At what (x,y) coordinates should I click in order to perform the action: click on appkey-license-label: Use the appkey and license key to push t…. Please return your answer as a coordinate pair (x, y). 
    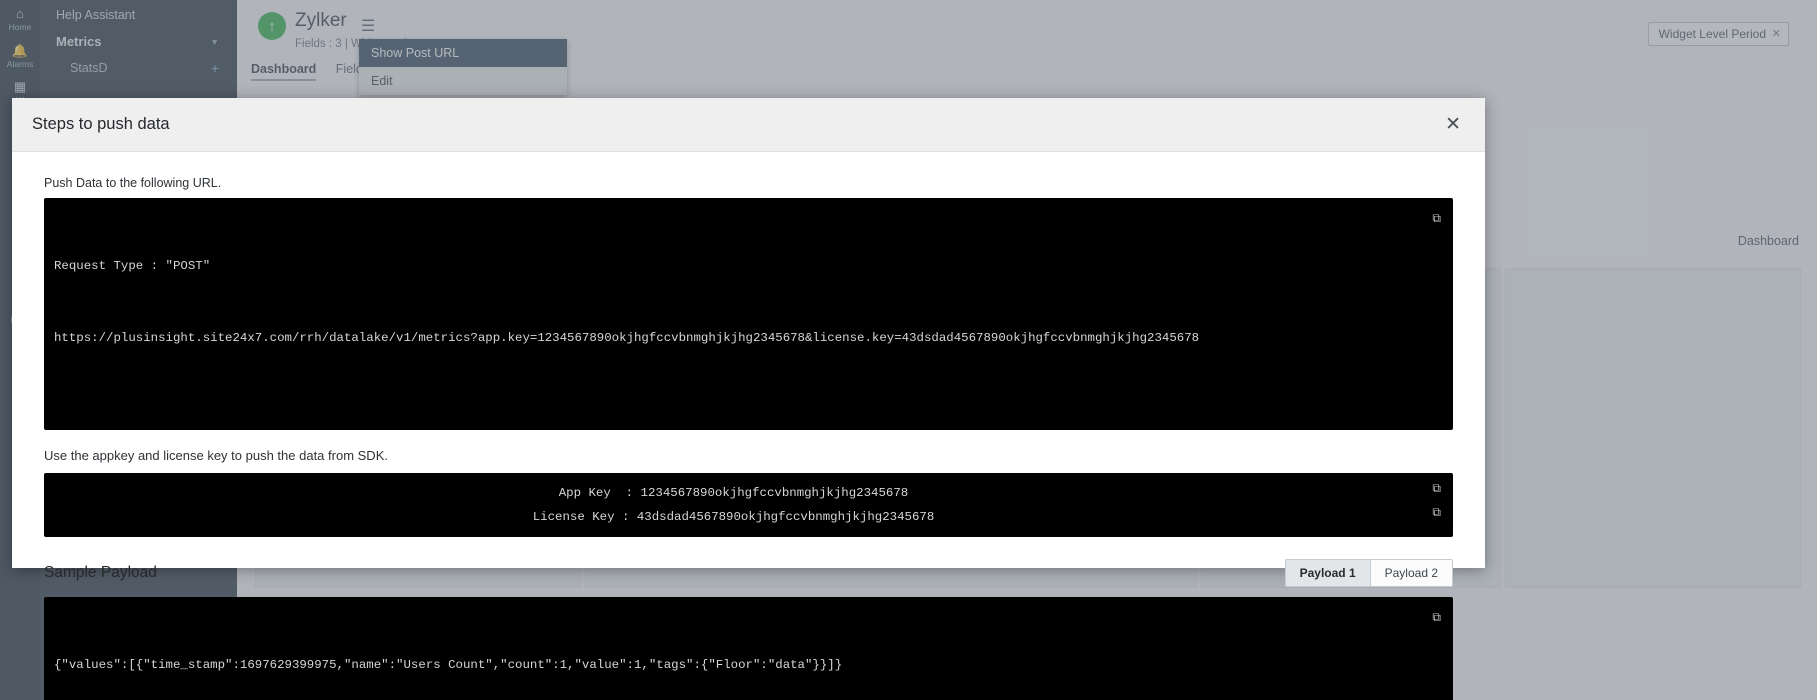
    Looking at the image, I should click on (216, 455).